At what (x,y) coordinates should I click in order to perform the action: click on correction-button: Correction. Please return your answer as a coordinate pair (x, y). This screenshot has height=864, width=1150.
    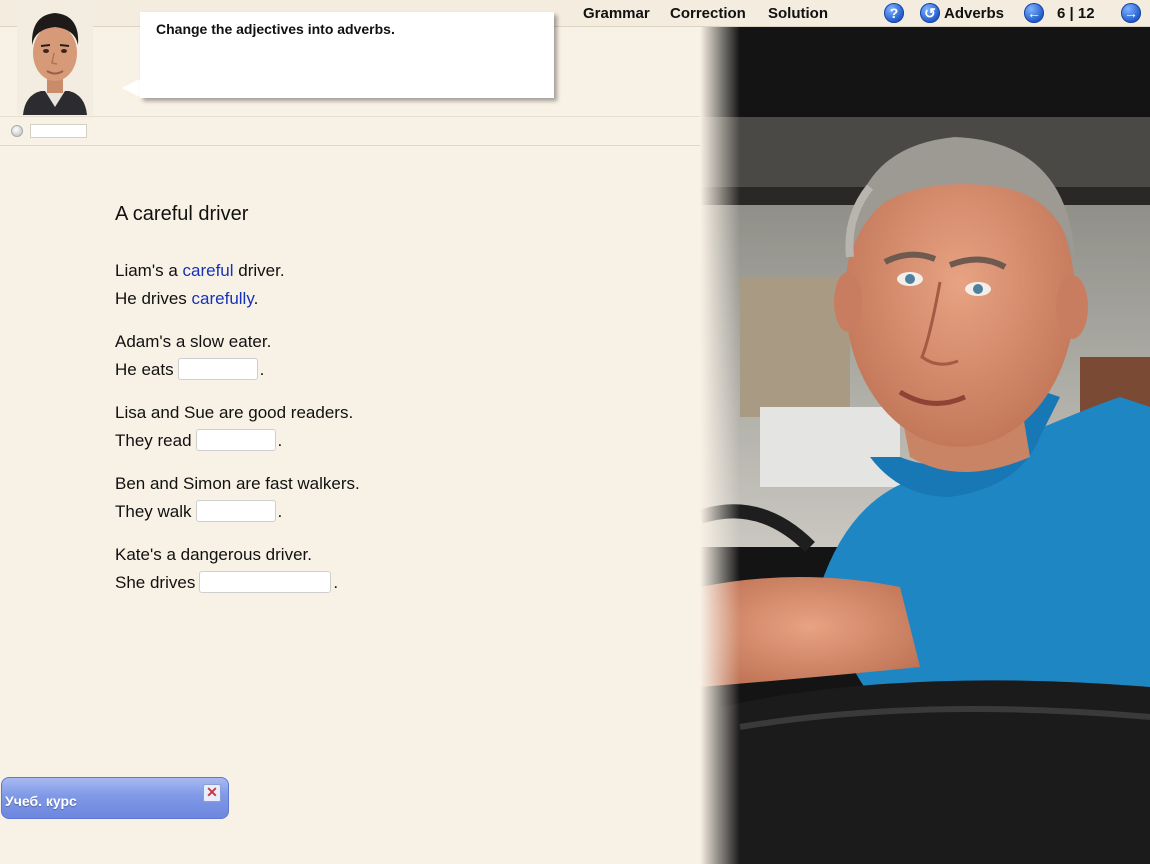
    Looking at the image, I should click on (708, 13).